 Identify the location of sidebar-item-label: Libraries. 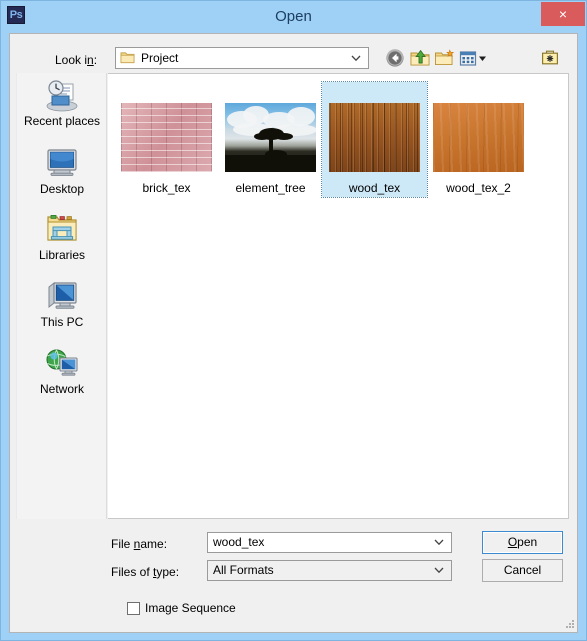
(62, 255).